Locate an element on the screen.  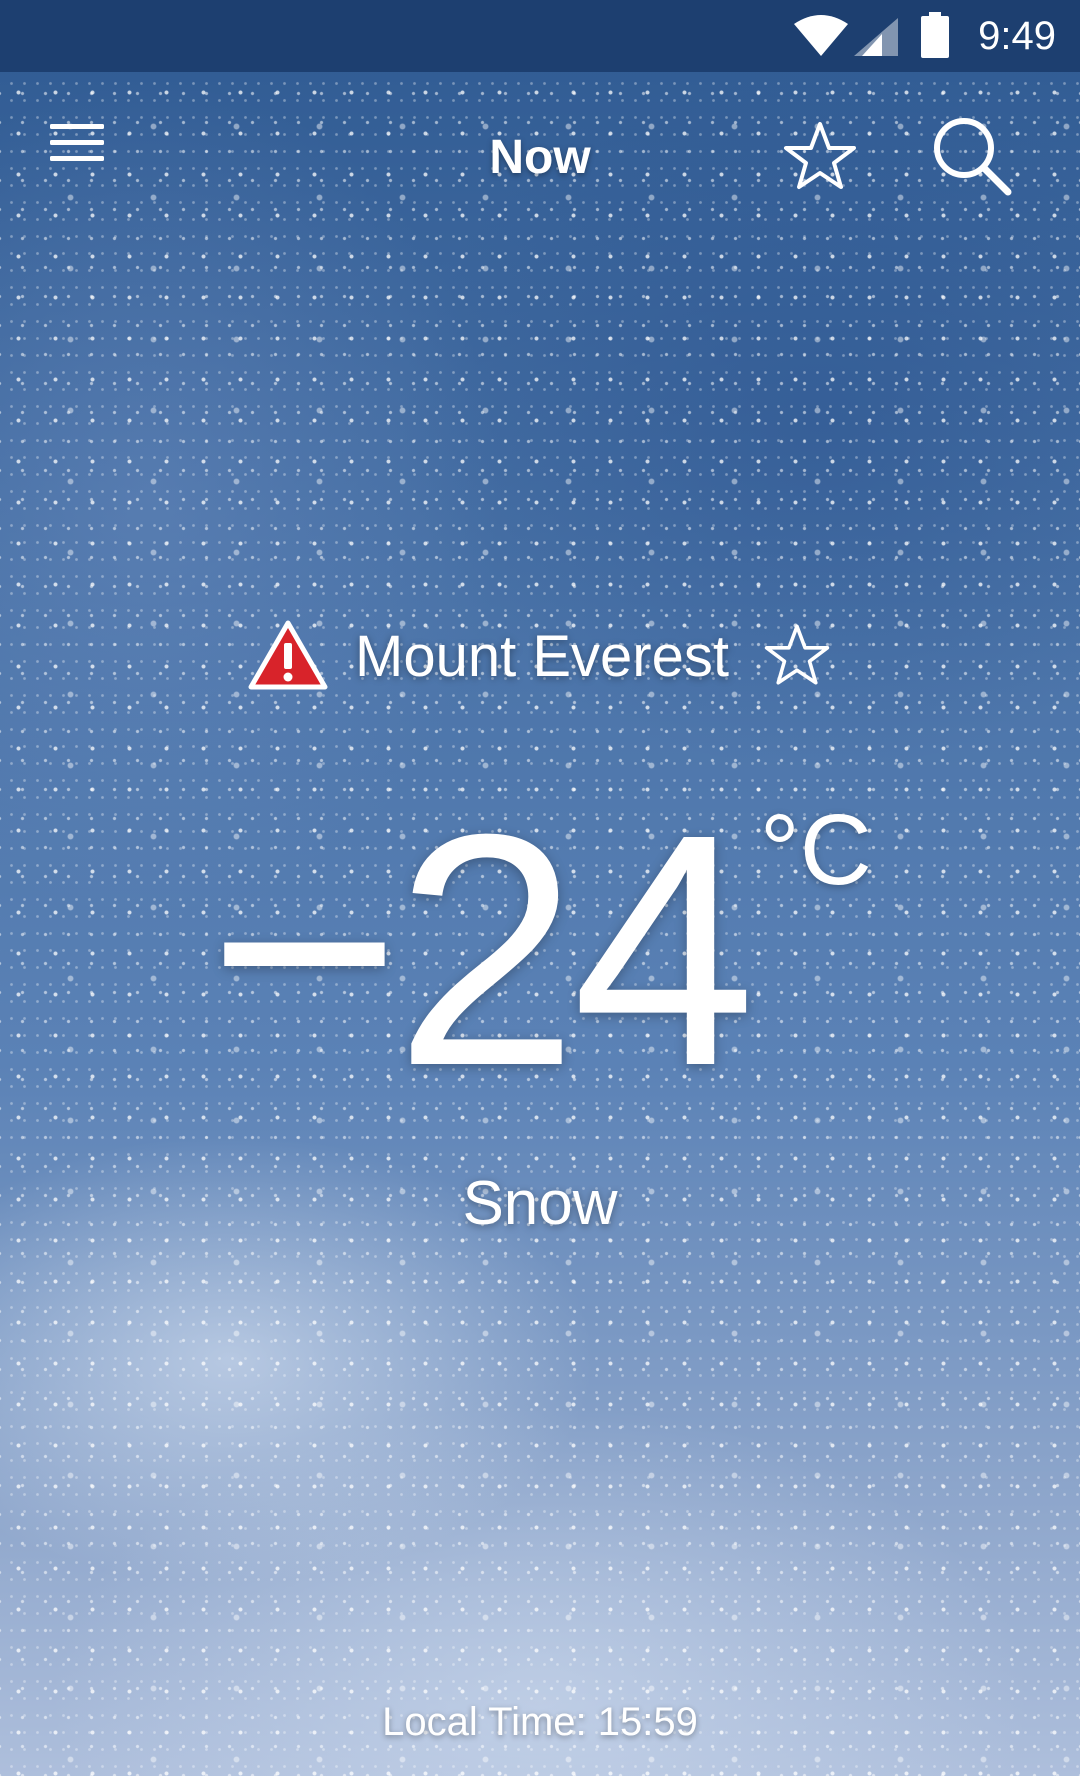
temperature-value: −24 is located at coordinates (482, 949).